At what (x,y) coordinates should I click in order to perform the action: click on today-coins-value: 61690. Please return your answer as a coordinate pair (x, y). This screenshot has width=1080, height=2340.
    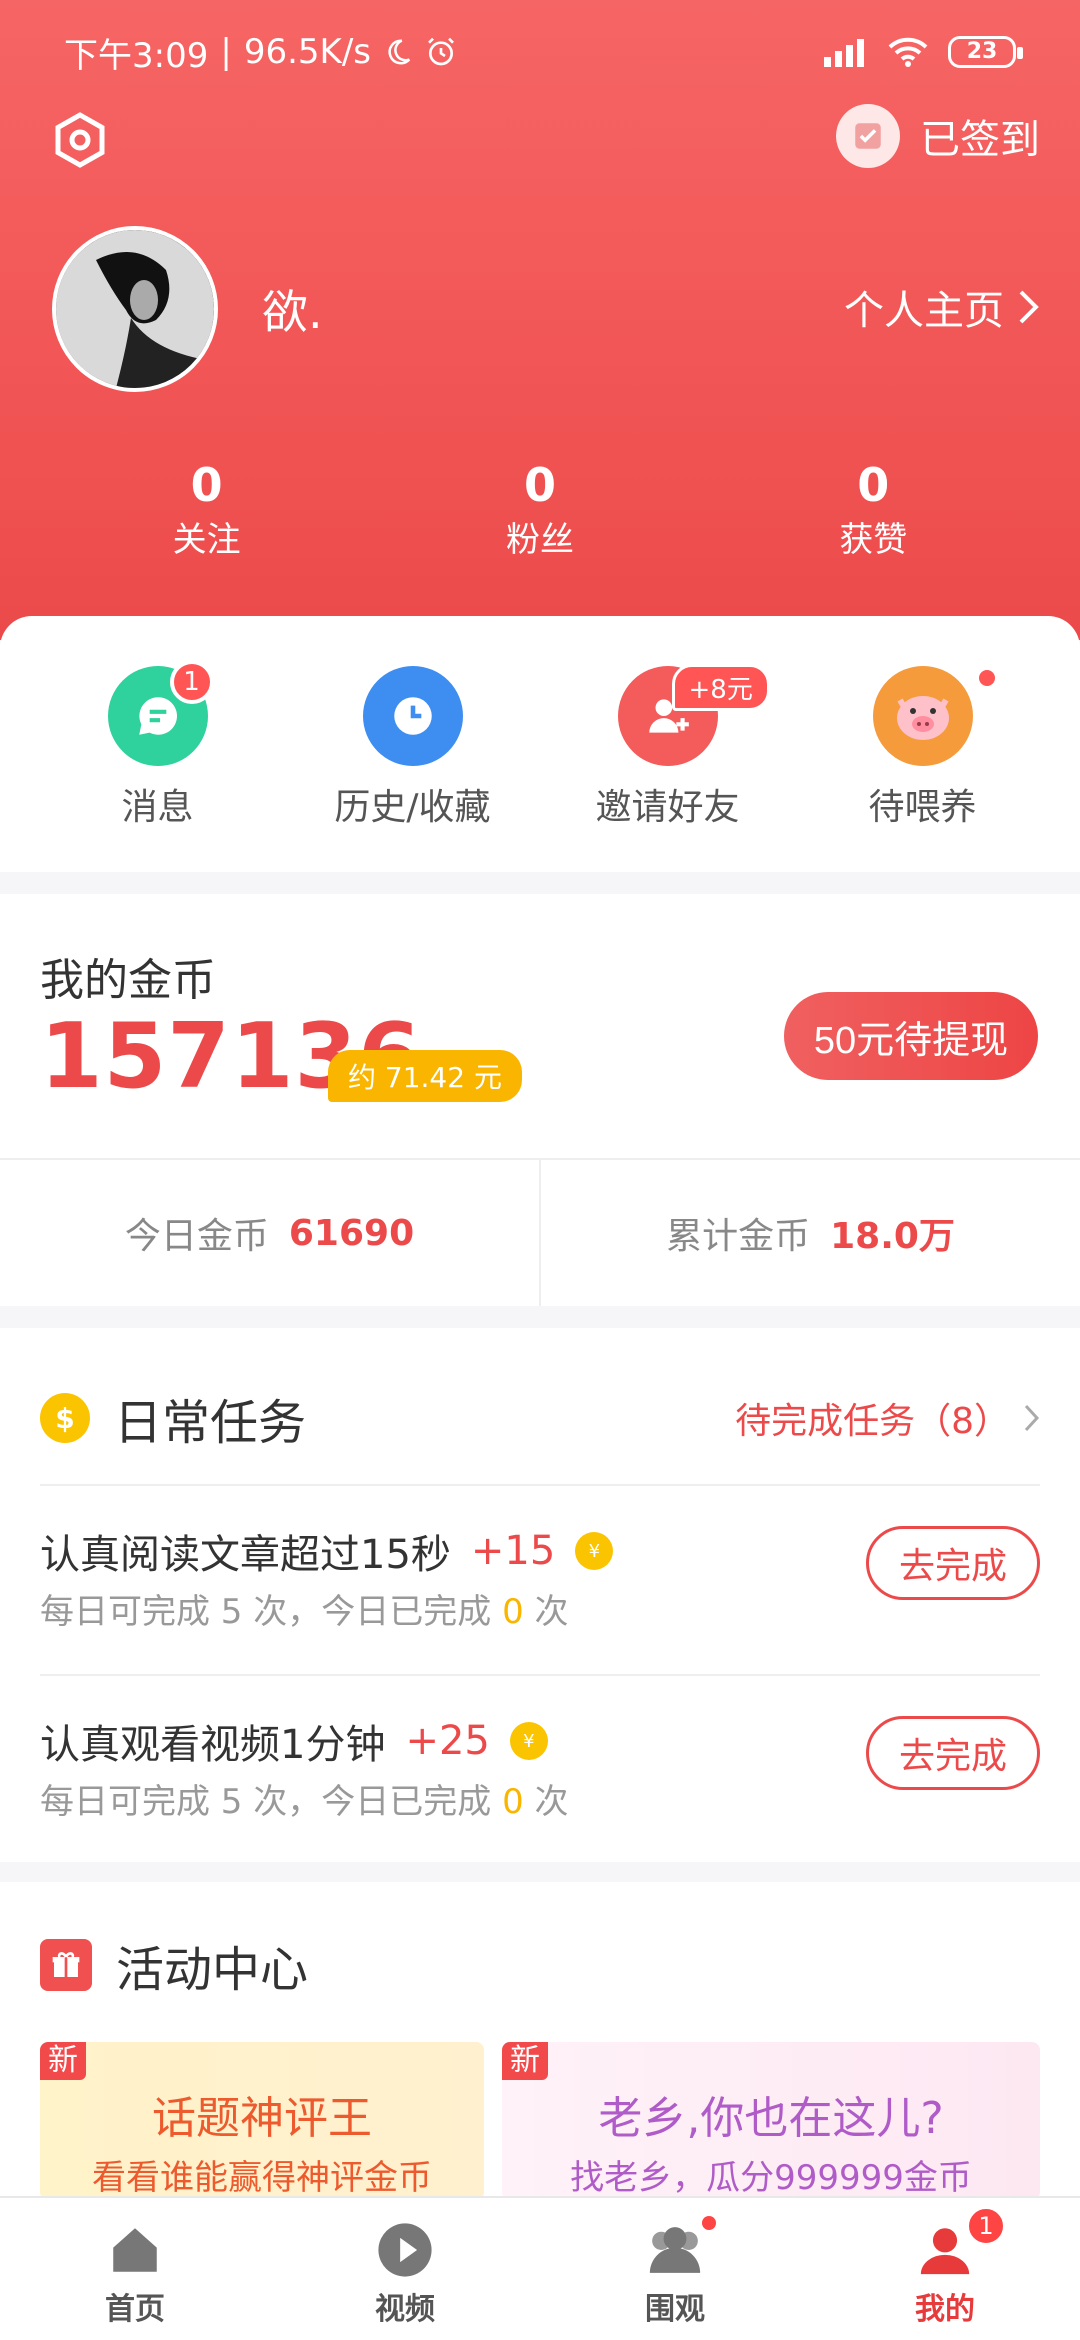
    Looking at the image, I should click on (351, 1233).